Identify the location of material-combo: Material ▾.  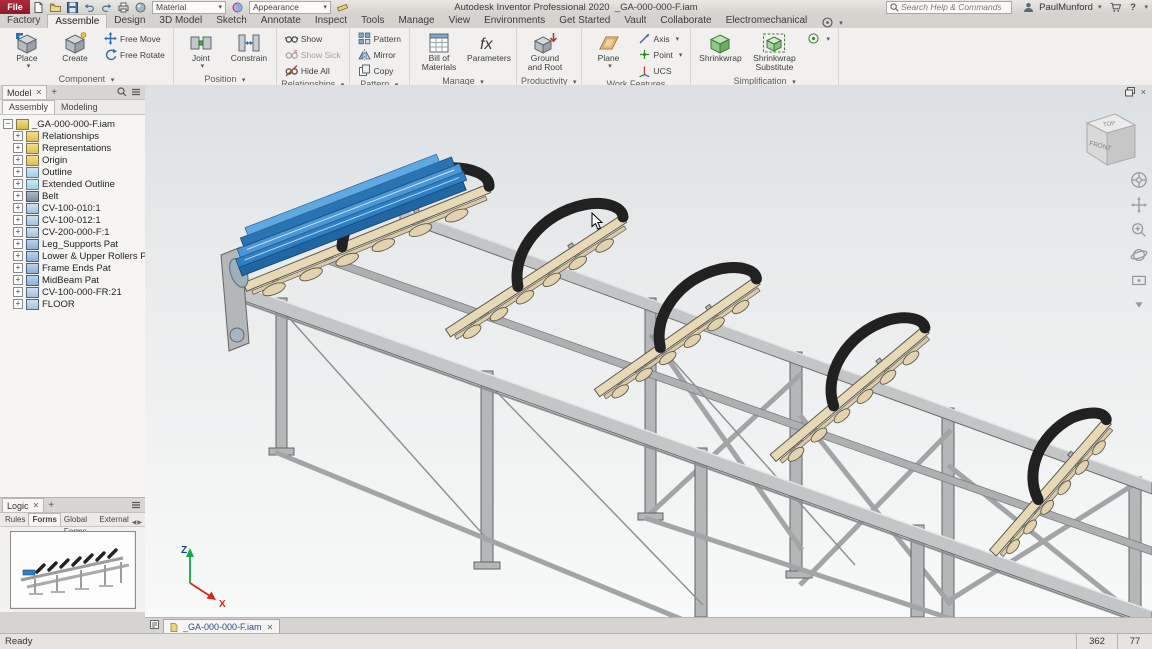
(189, 7).